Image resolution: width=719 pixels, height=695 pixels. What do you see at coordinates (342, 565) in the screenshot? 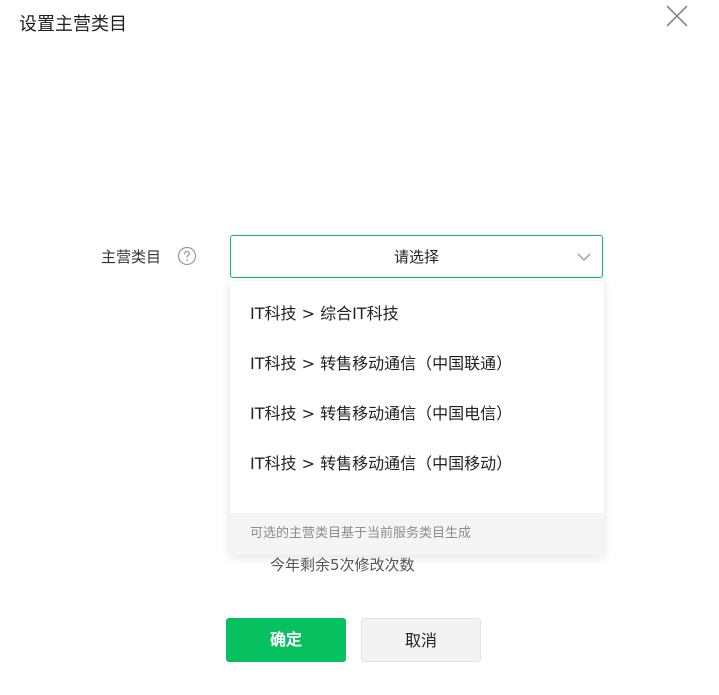
I see `remaining-changes-text: 今年剩余5次修改次数` at bounding box center [342, 565].